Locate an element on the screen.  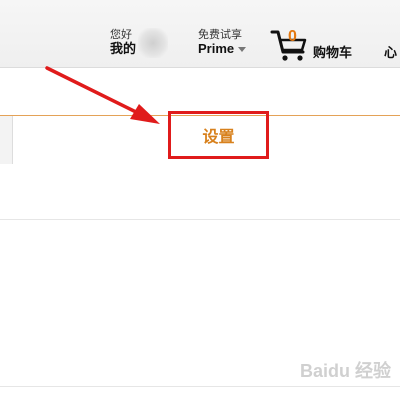
blurred-username is located at coordinates (153, 43).